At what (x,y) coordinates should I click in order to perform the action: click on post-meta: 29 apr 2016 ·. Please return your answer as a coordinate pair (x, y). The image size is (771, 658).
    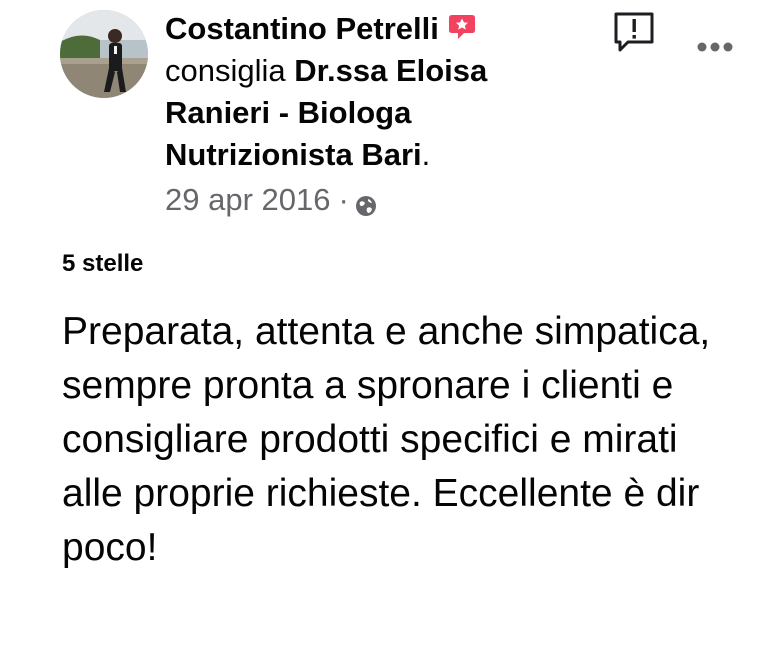
    Looking at the image, I should click on (375, 200).